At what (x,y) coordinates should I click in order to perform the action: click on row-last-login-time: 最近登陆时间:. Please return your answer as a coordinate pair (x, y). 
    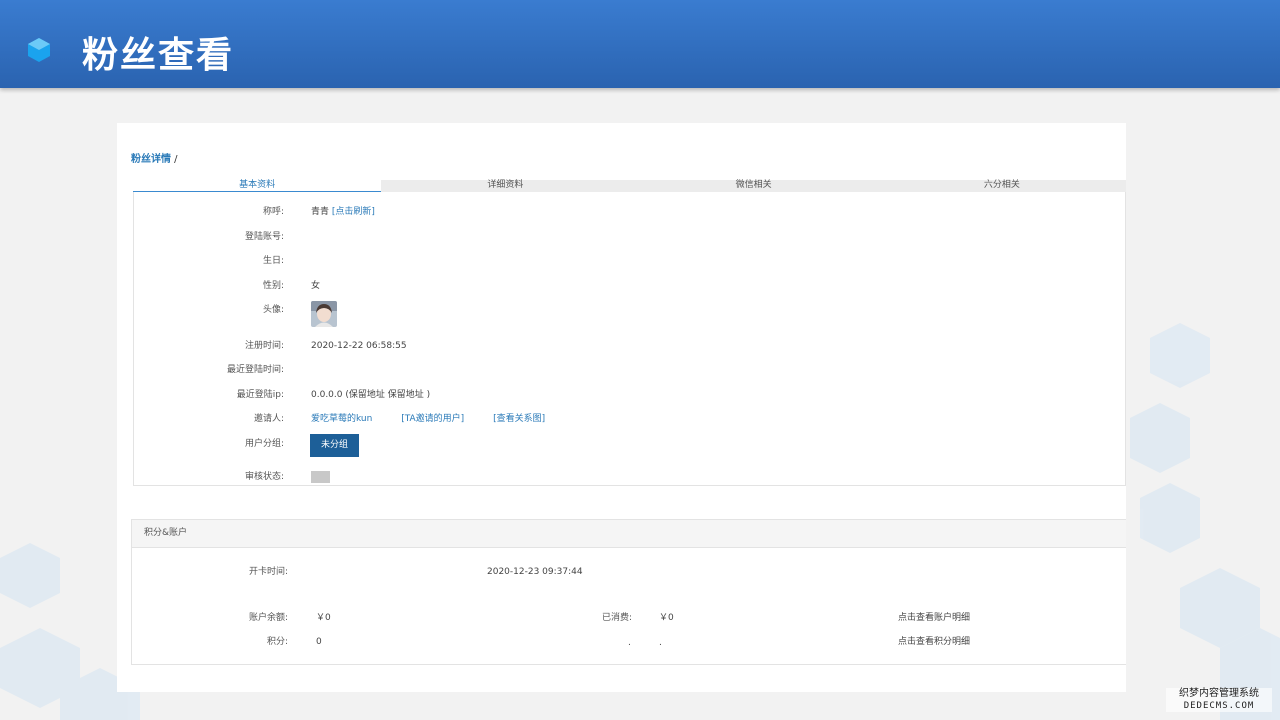
    Looking at the image, I should click on (584, 370).